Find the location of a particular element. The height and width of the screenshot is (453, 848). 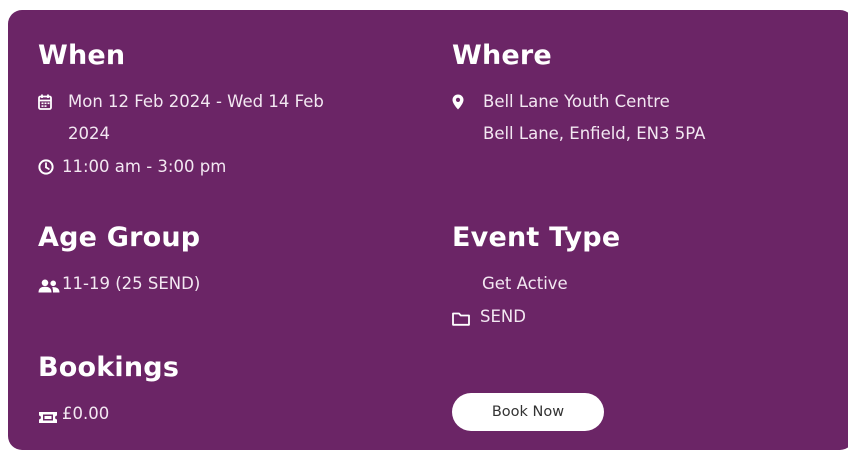

date-row: Mon 12 Feb 2024 - Wed 14 Feb is located at coordinates (218, 102).